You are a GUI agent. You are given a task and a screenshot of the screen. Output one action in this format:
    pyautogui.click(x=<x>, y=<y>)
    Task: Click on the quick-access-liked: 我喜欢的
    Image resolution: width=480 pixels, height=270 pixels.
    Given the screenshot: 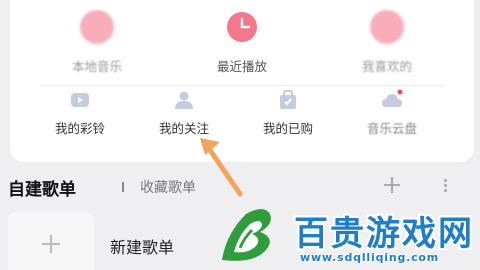 What is the action you would take?
    pyautogui.click(x=387, y=44)
    